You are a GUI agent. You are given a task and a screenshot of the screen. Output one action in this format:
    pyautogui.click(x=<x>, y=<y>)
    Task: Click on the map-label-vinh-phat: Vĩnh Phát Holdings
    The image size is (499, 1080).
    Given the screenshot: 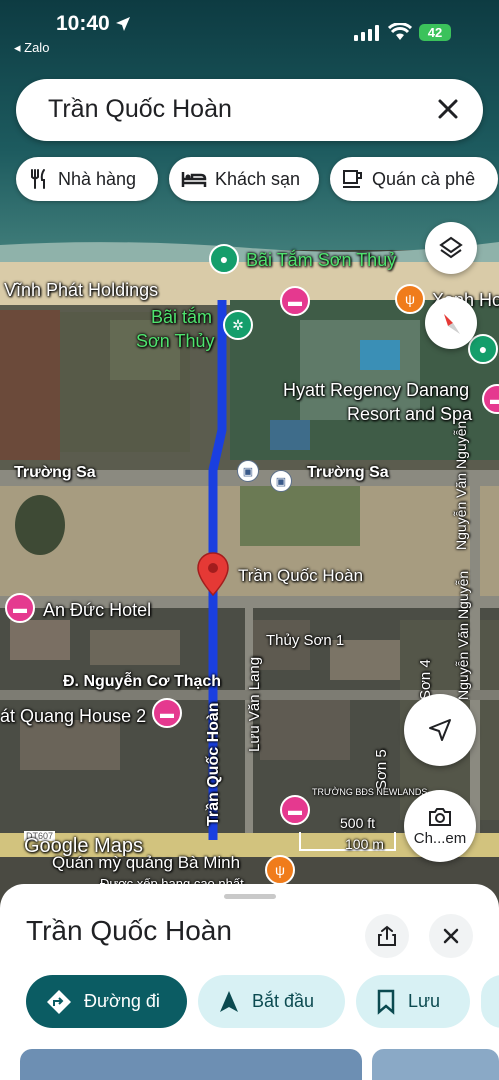 What is the action you would take?
    pyautogui.click(x=81, y=290)
    